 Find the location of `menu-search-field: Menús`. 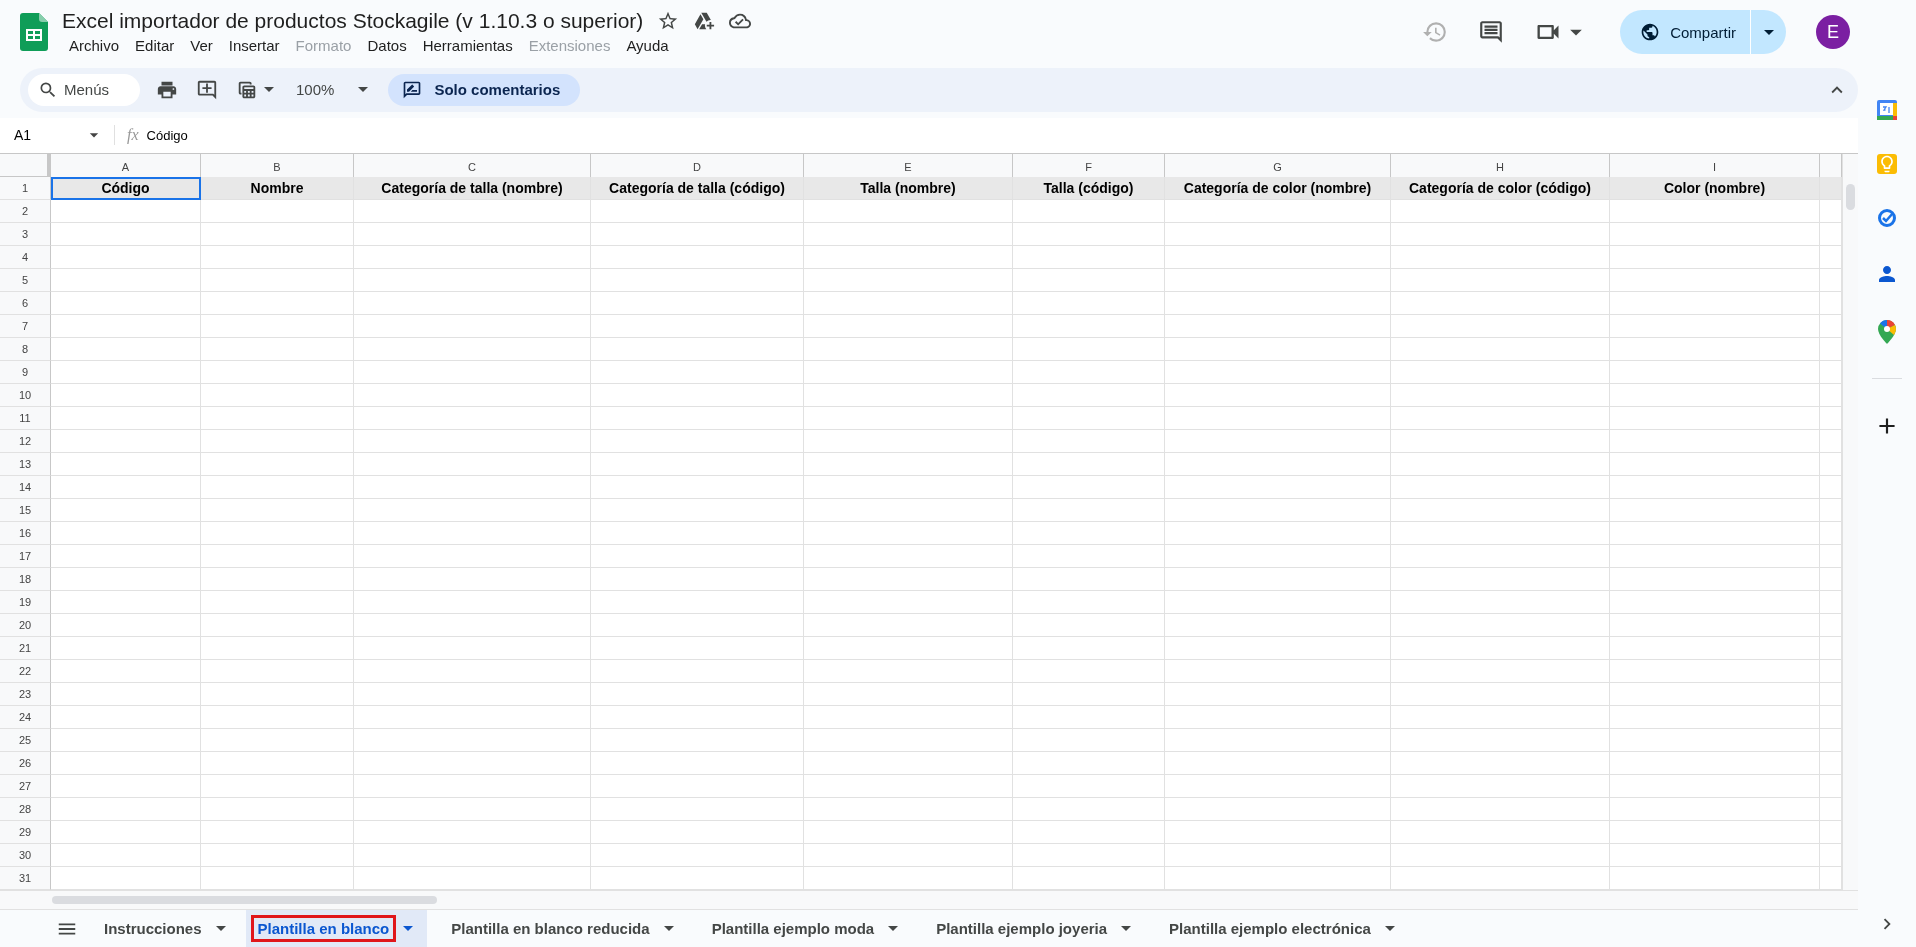

menu-search-field: Menús is located at coordinates (84, 89).